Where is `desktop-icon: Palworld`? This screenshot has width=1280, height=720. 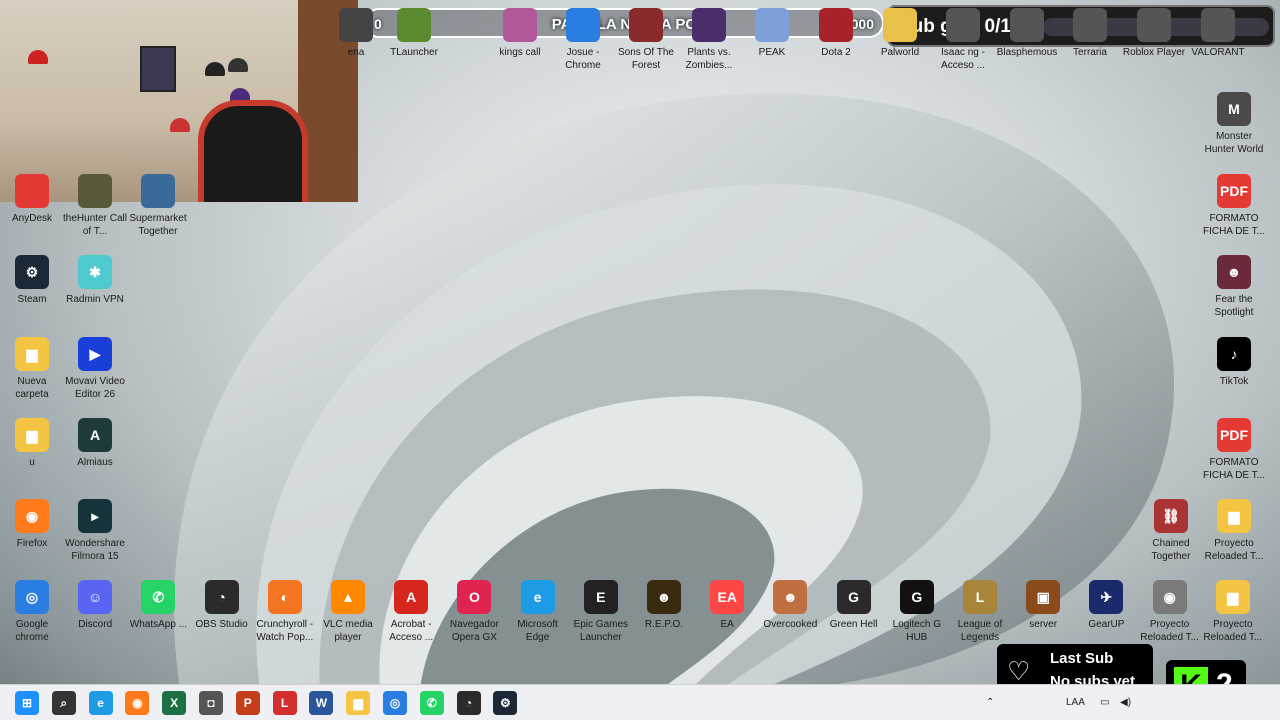
desktop-icon: Palworld is located at coordinates (900, 33).